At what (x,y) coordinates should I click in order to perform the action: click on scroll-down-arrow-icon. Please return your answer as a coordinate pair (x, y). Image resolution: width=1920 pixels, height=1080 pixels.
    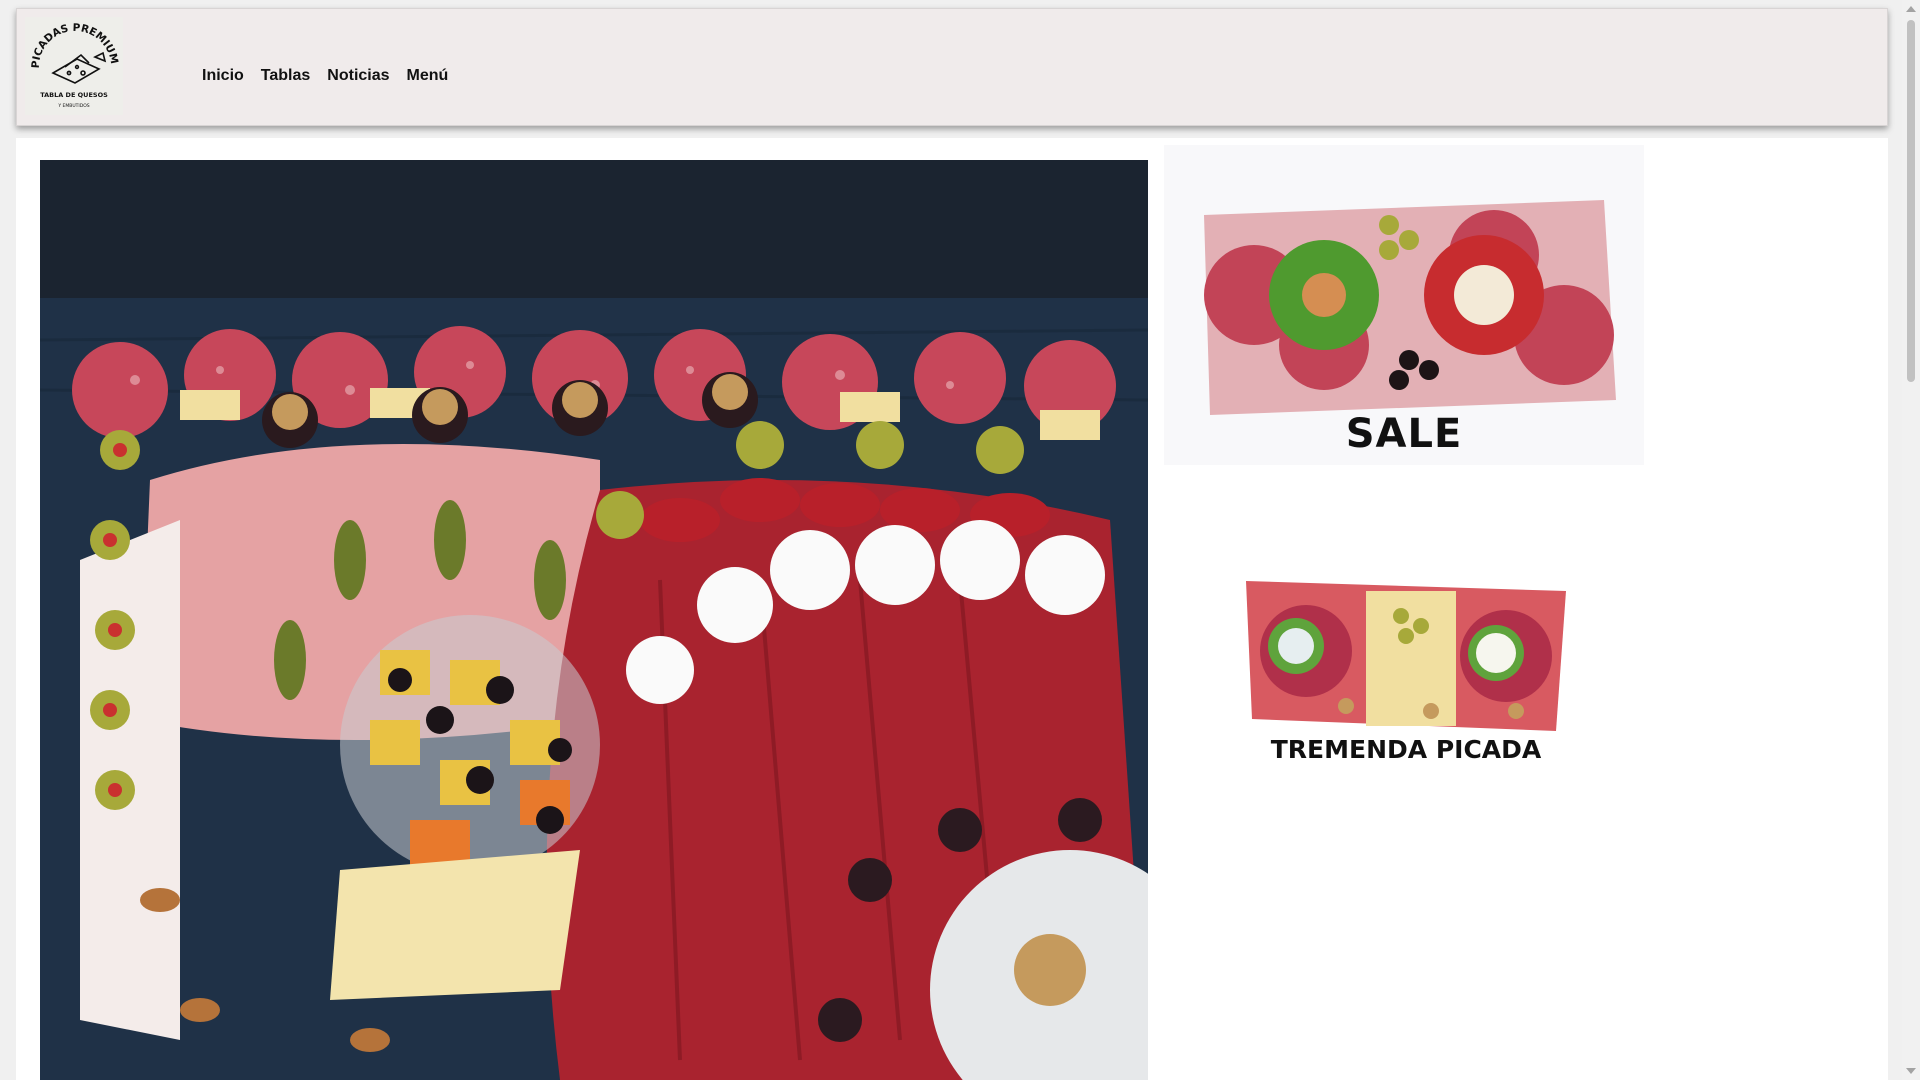
    Looking at the image, I should click on (1911, 1071).